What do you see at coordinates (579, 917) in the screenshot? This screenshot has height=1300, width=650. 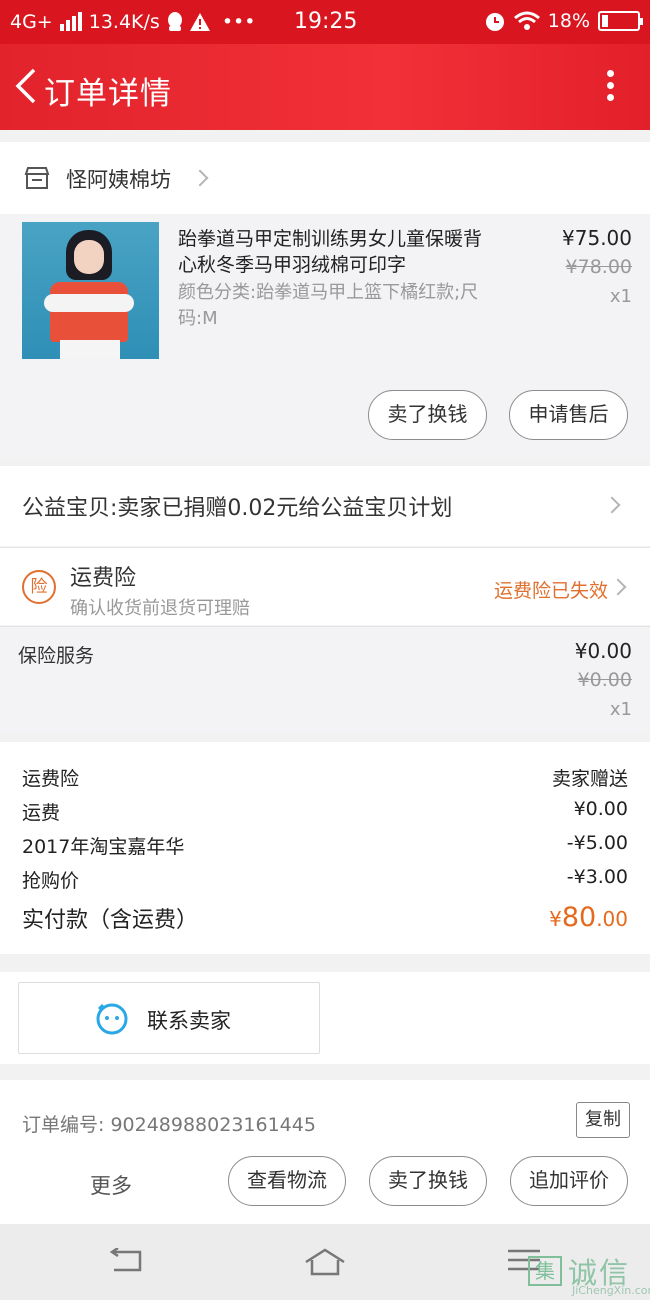 I see `total-integer: 80` at bounding box center [579, 917].